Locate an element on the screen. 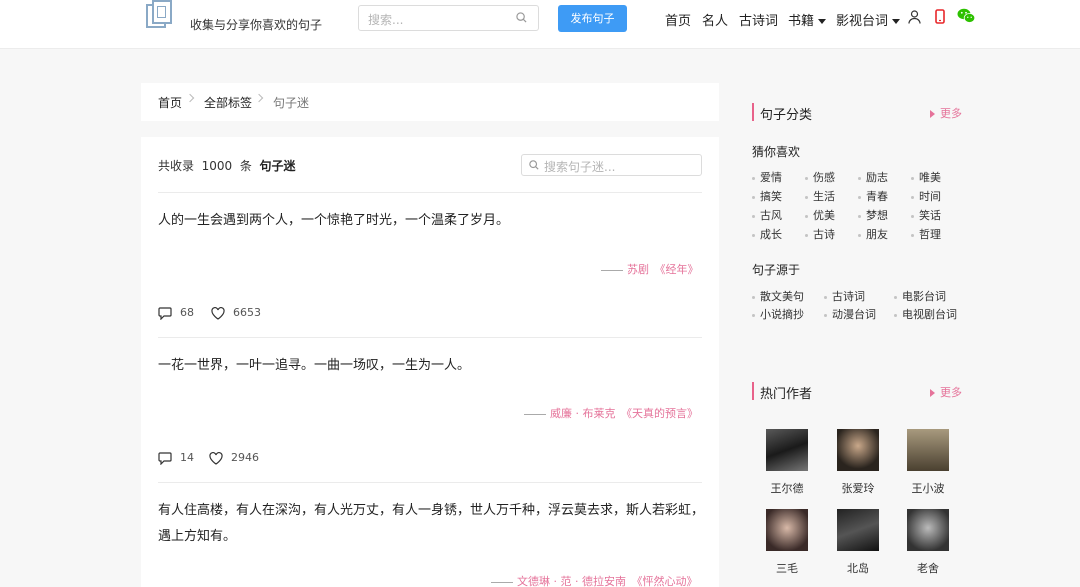 Image resolution: width=1080 pixels, height=587 pixels. tag-link: 成长 is located at coordinates (767, 234).